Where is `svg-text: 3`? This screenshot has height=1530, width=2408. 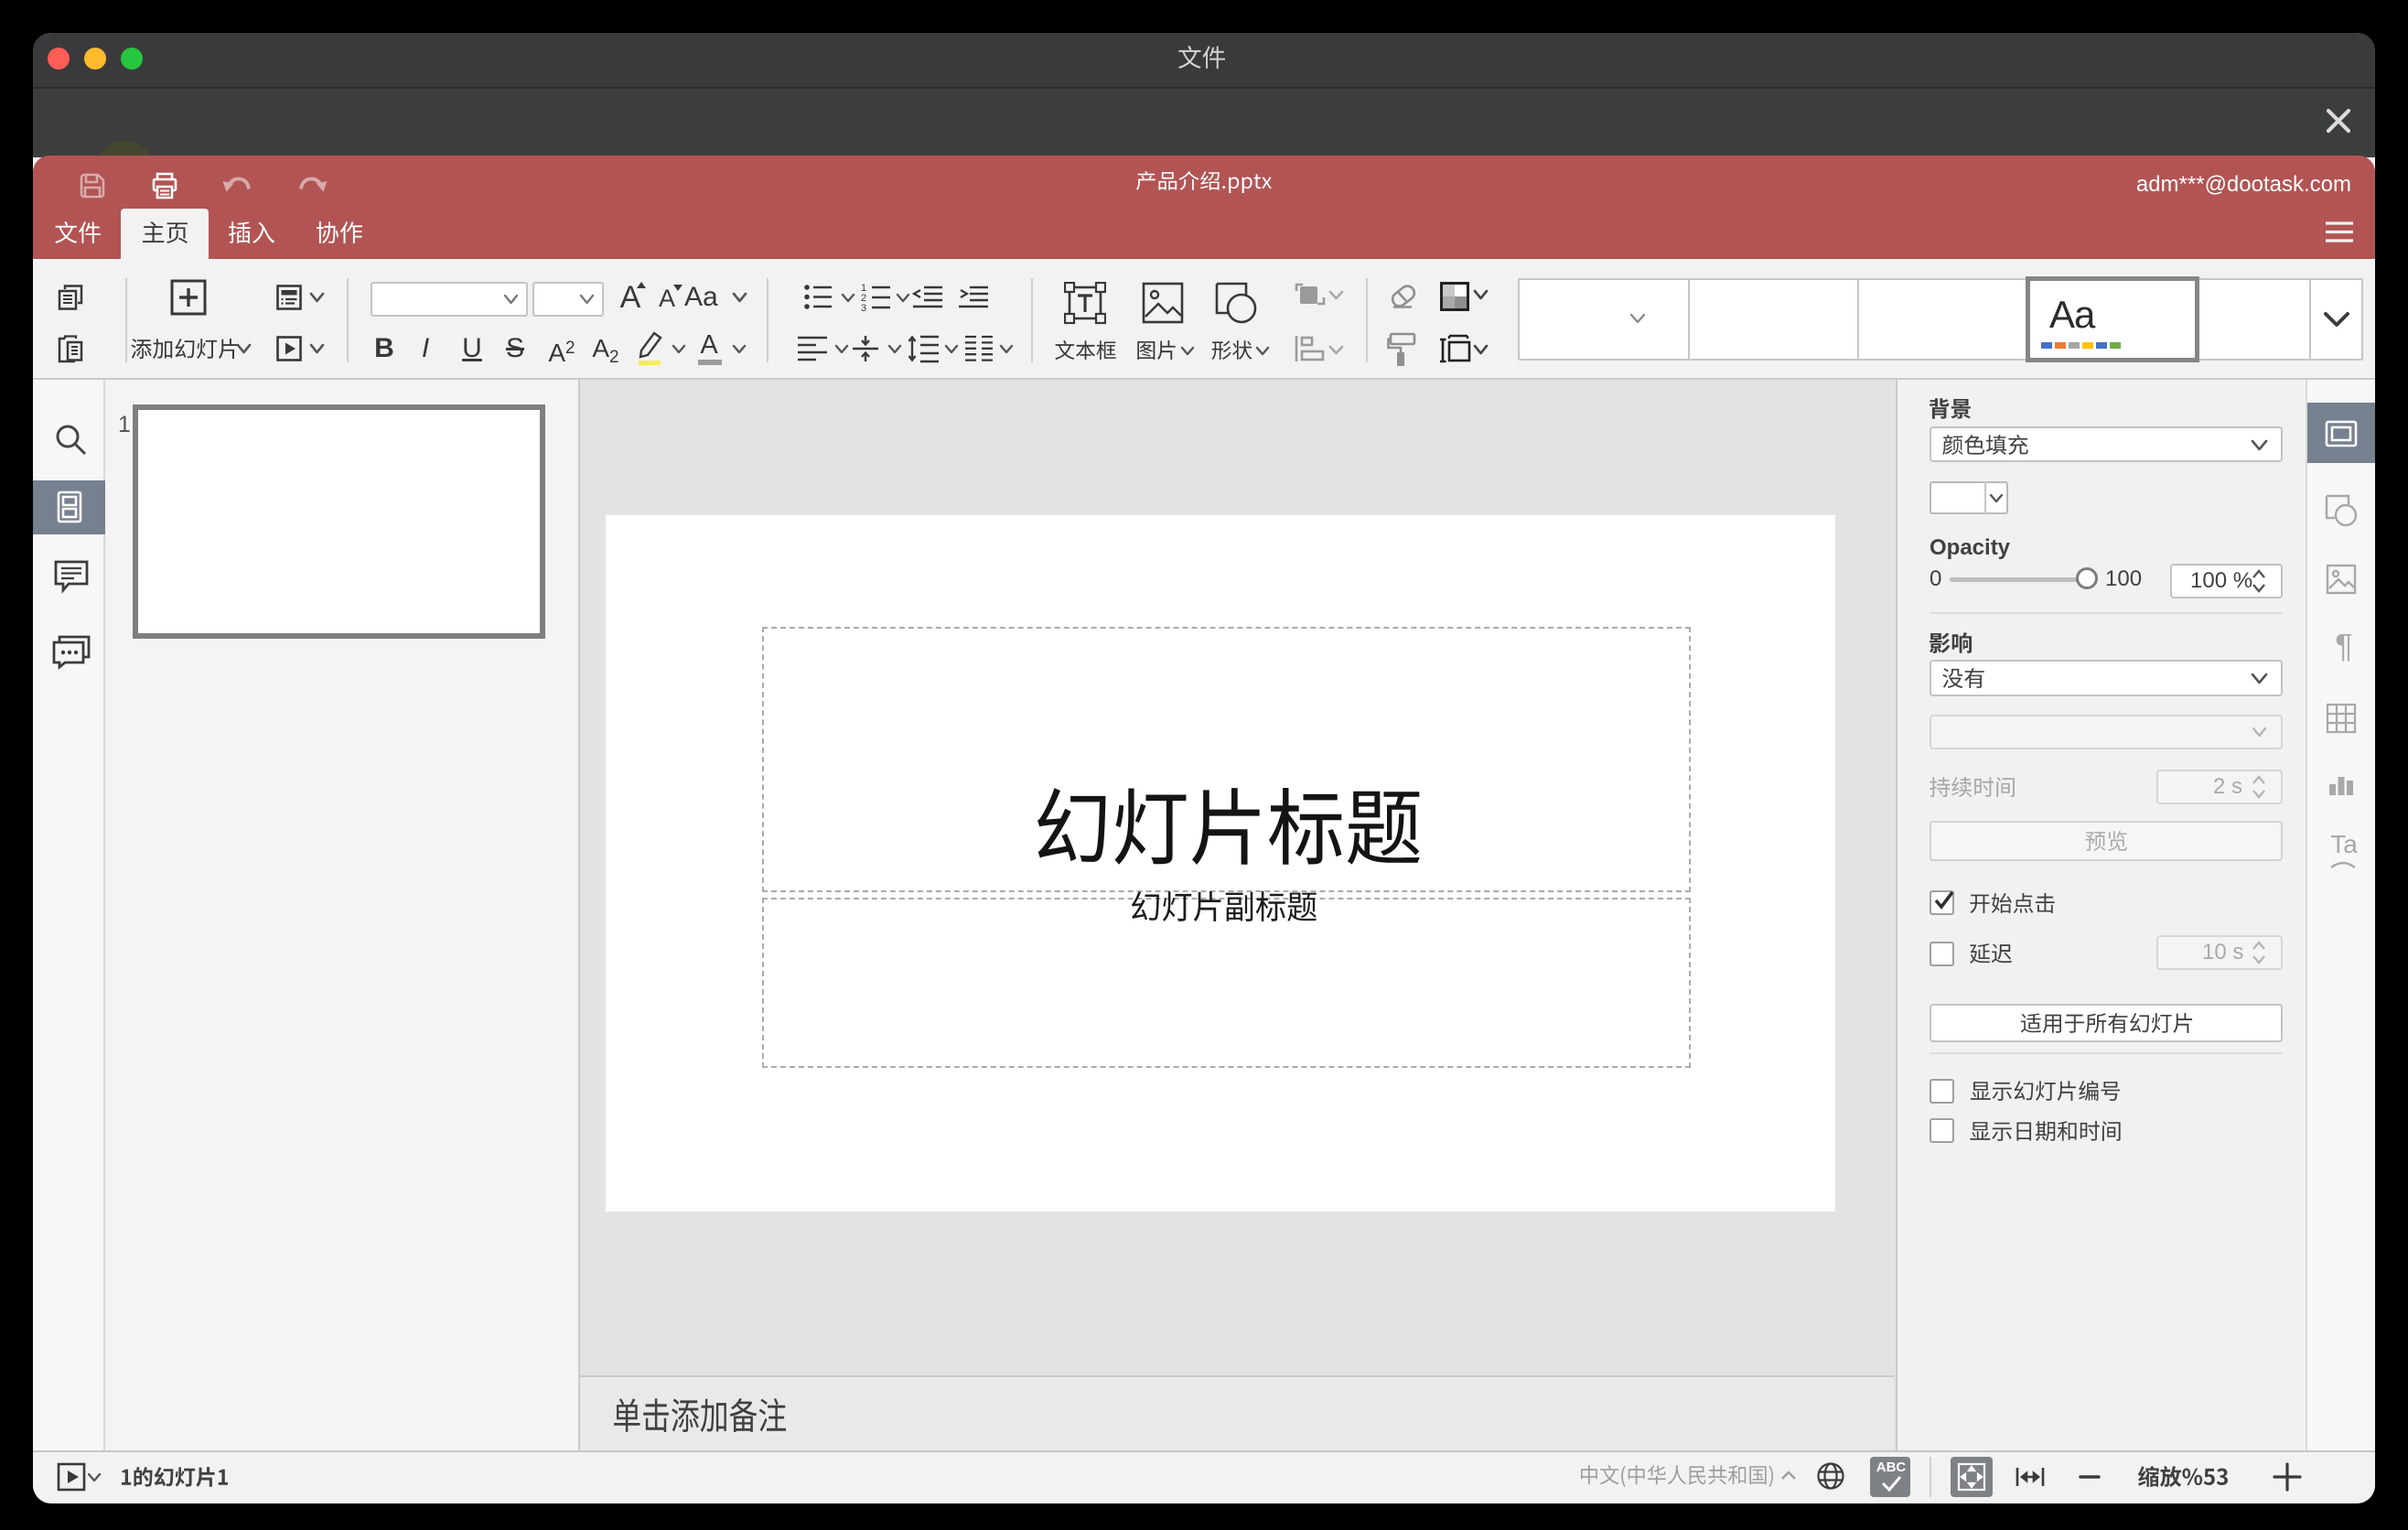 svg-text: 3 is located at coordinates (863, 308).